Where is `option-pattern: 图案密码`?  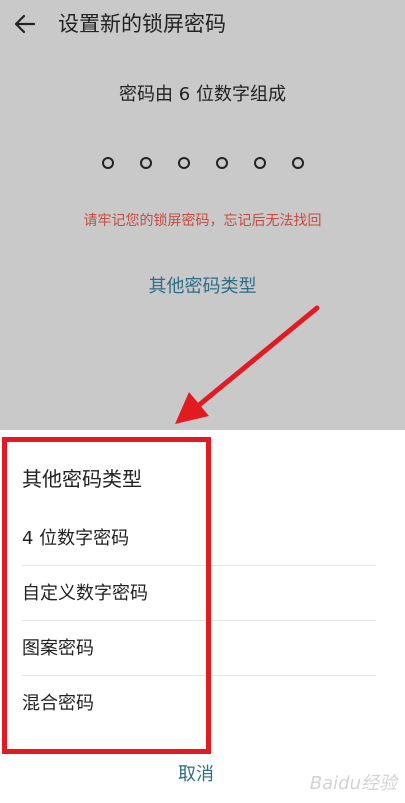 option-pattern: 图案密码 is located at coordinates (199, 649).